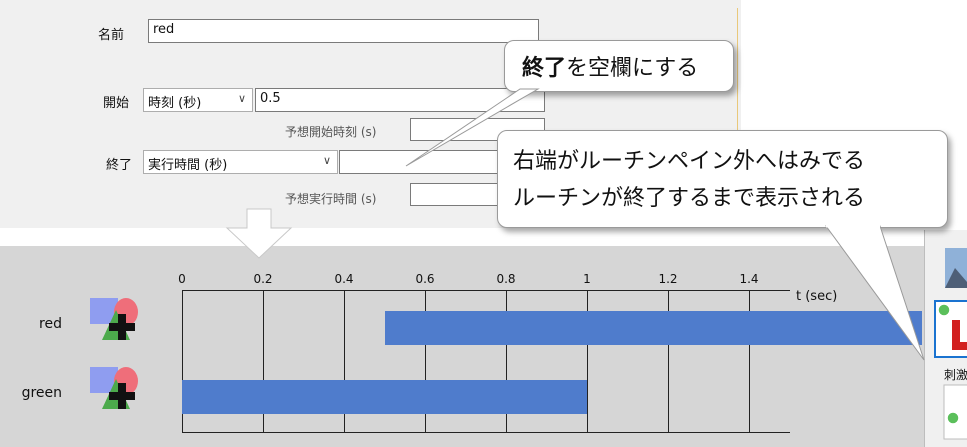 This screenshot has width=967, height=447. Describe the element at coordinates (689, 198) in the screenshot. I see `callout-line-2: ルーチンが終了するまで表示される` at that location.